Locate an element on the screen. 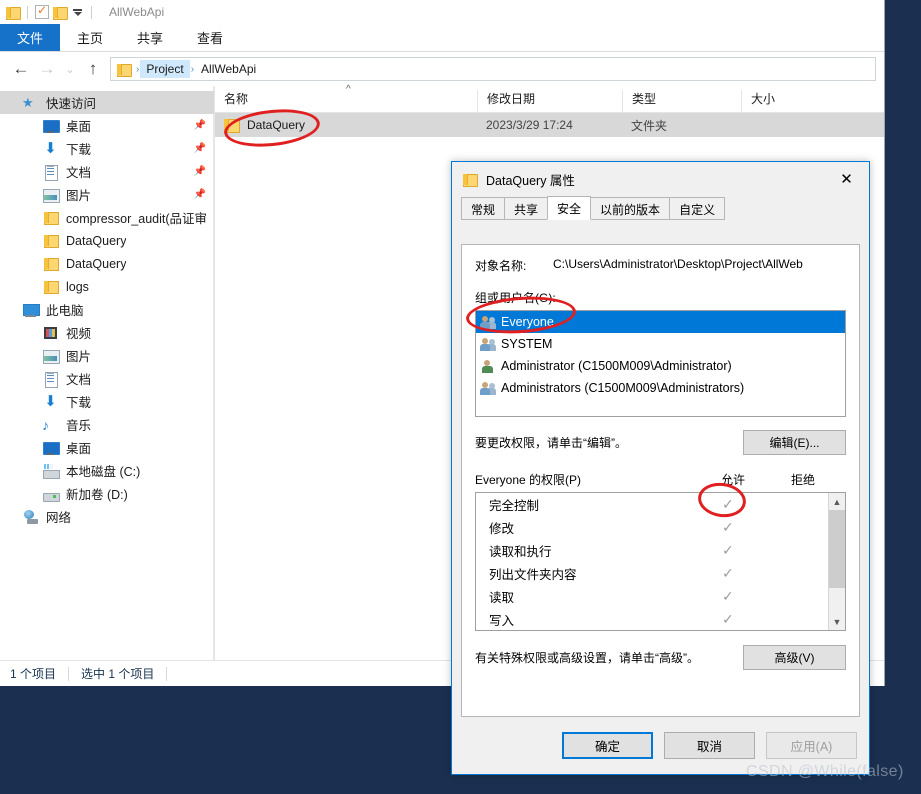 The image size is (921, 794). breadcrumb: › Project › AllWebApi is located at coordinates (493, 69).